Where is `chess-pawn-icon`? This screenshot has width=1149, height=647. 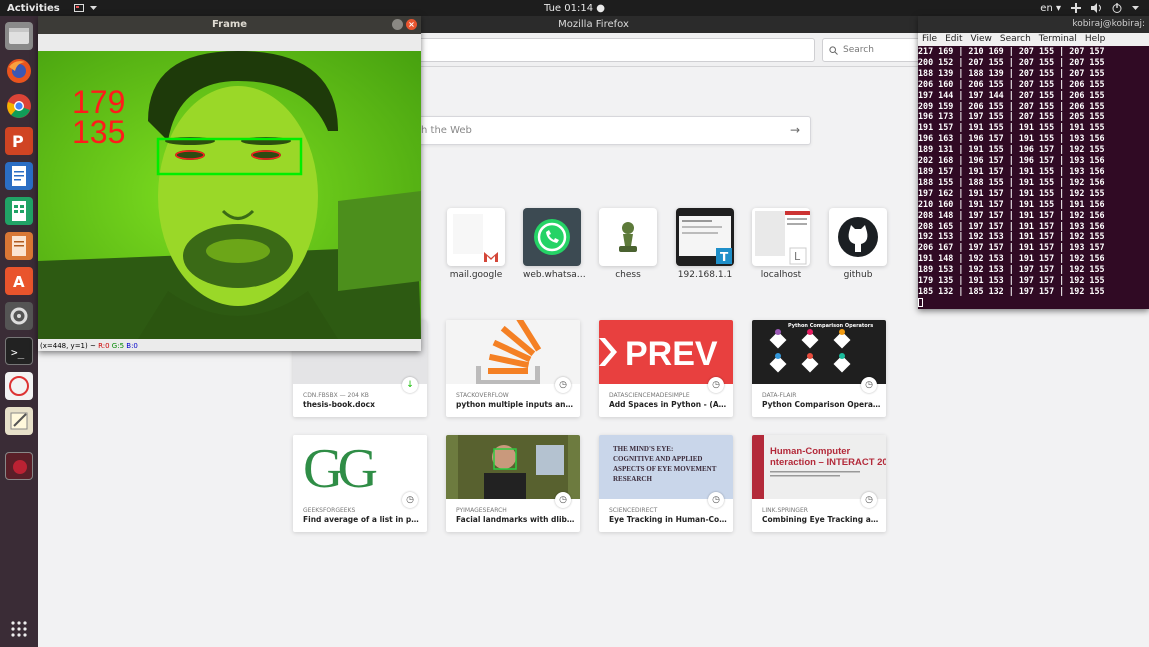
chess-pawn-icon is located at coordinates (628, 237).